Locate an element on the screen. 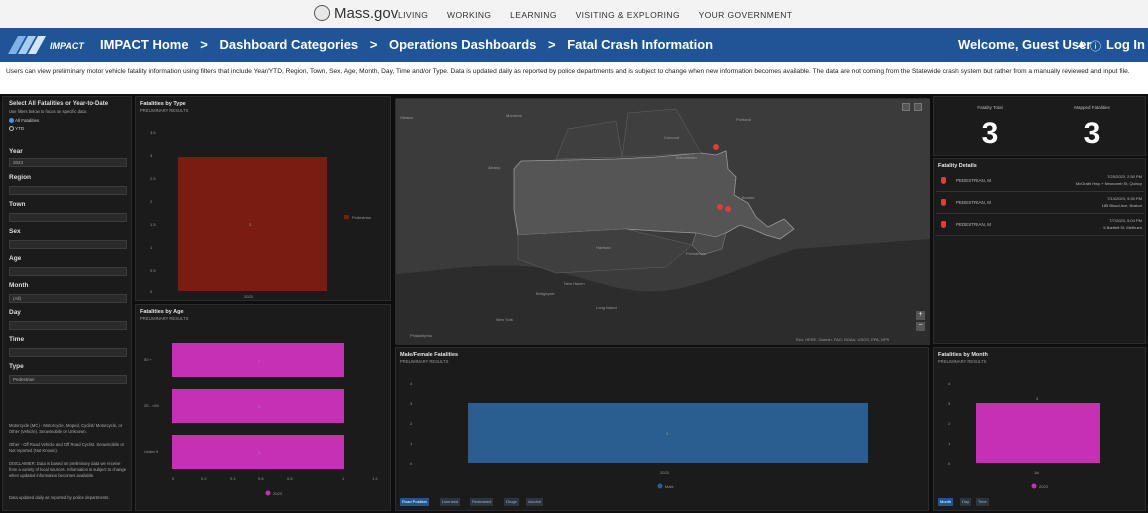  type-bar-2023 is located at coordinates (252, 224).